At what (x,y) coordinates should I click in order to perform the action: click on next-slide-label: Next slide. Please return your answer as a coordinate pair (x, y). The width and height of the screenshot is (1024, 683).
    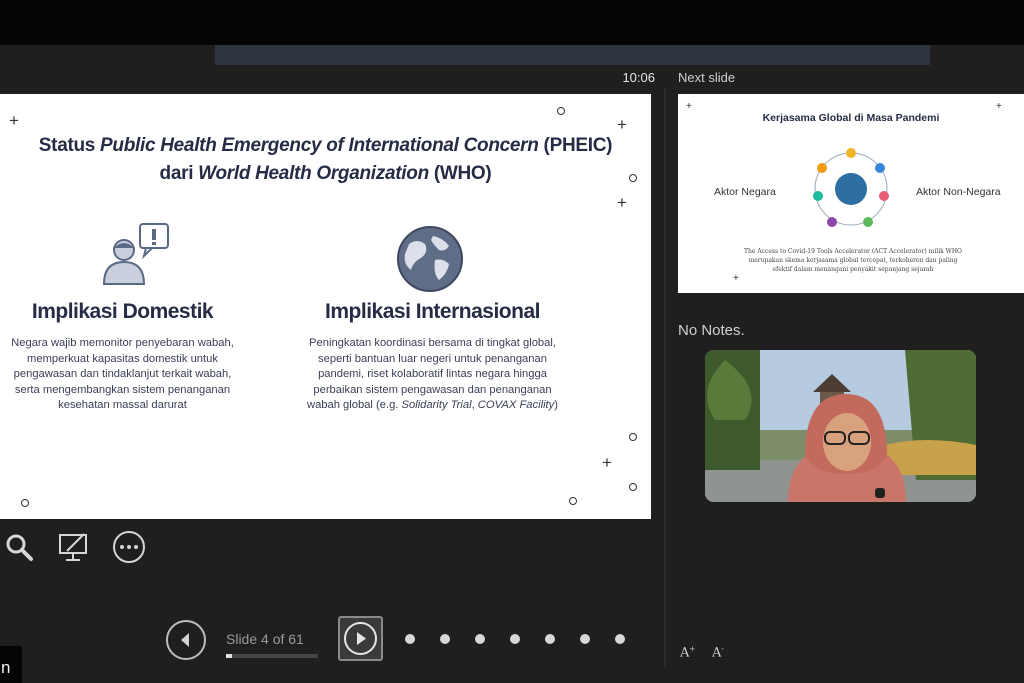
    Looking at the image, I should click on (707, 77).